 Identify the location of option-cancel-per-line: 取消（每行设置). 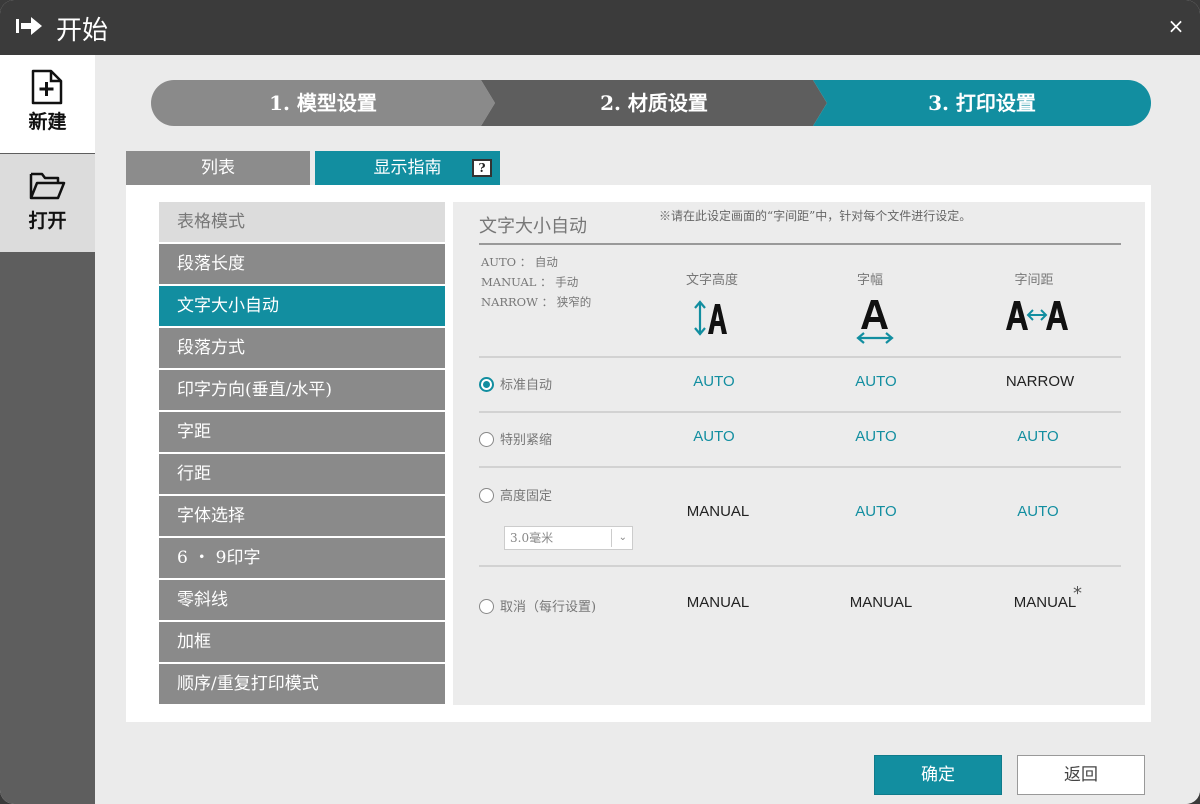
(537, 605).